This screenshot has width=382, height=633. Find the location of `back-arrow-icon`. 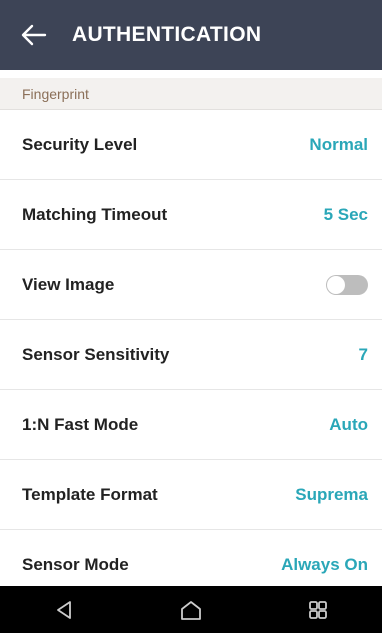

back-arrow-icon is located at coordinates (34, 35).